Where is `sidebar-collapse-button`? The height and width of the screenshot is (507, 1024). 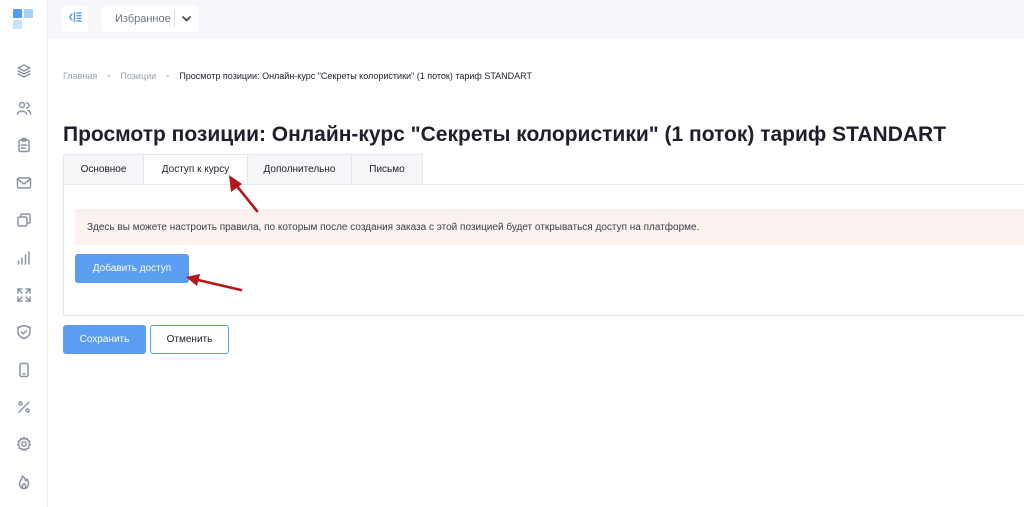
sidebar-collapse-button is located at coordinates (75, 19).